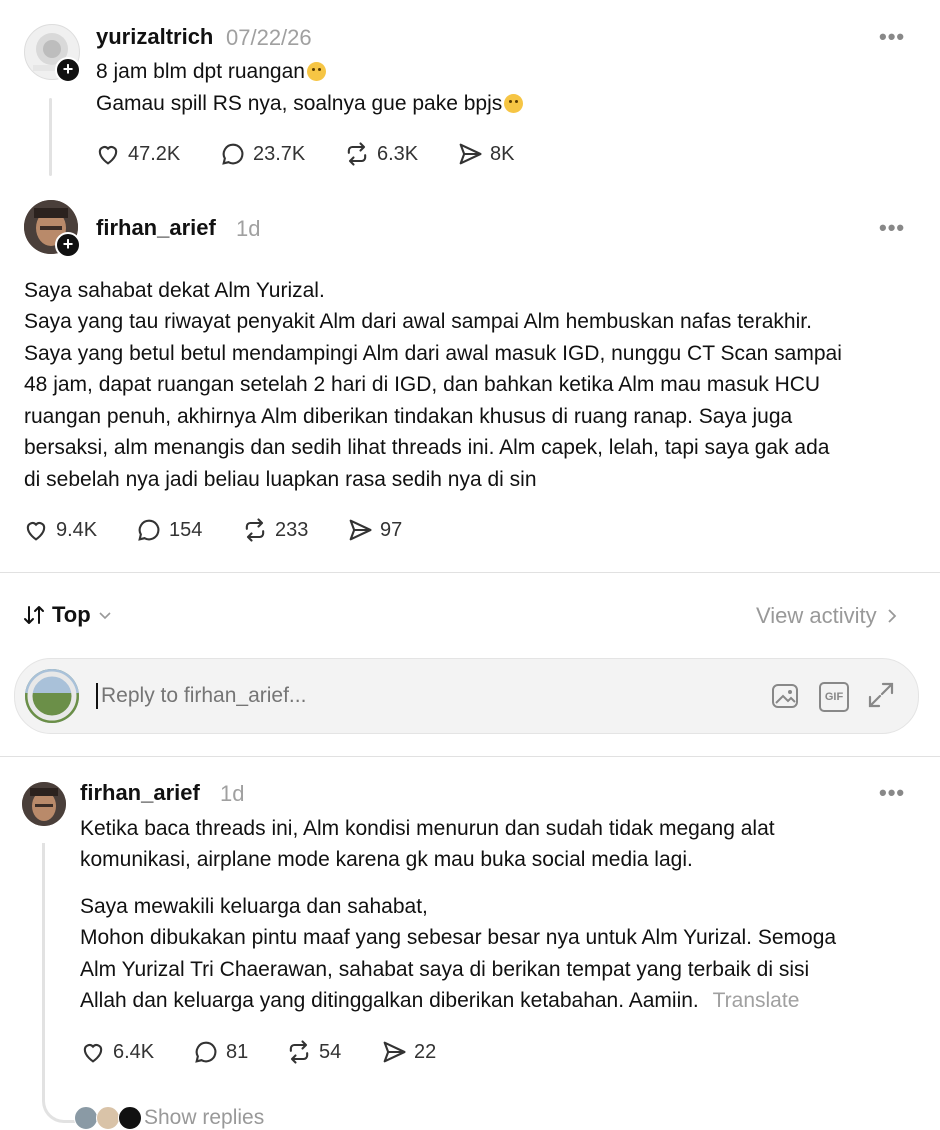  I want to click on username: yurizaltrich, so click(154, 37).